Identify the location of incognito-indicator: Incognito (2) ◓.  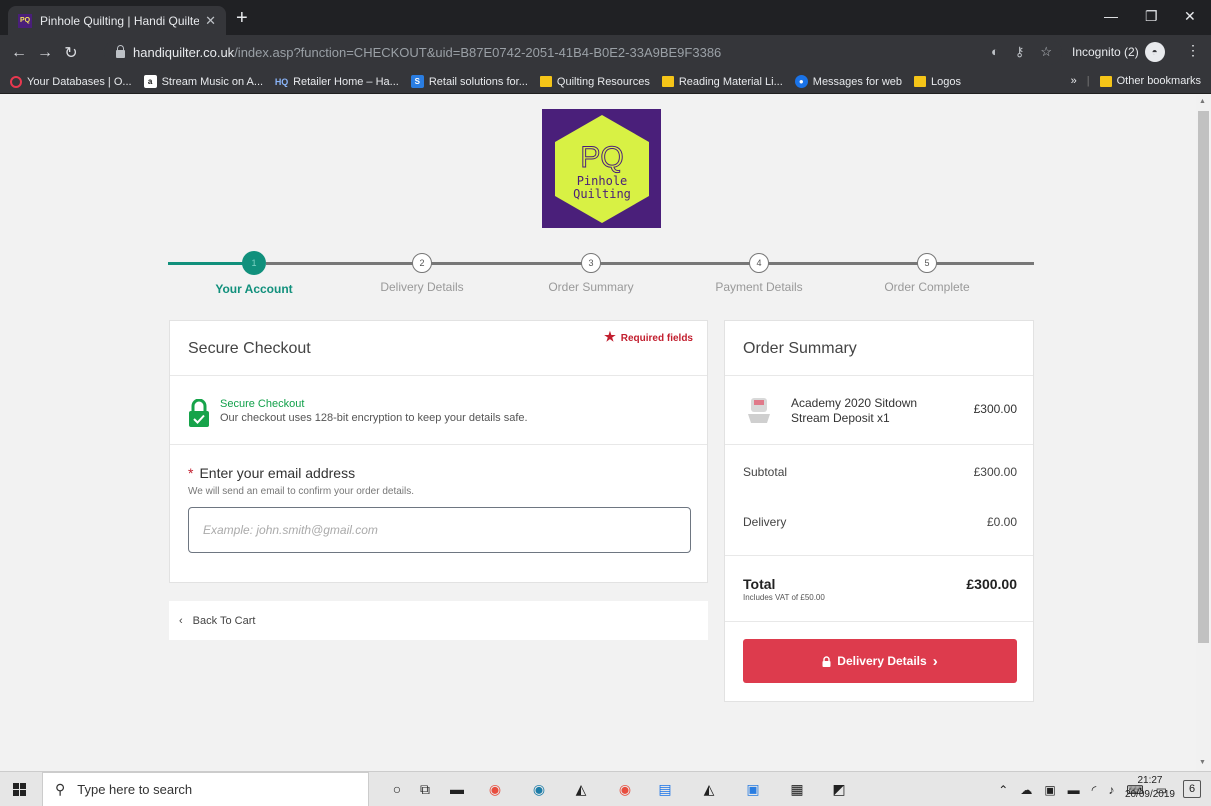
(1118, 52).